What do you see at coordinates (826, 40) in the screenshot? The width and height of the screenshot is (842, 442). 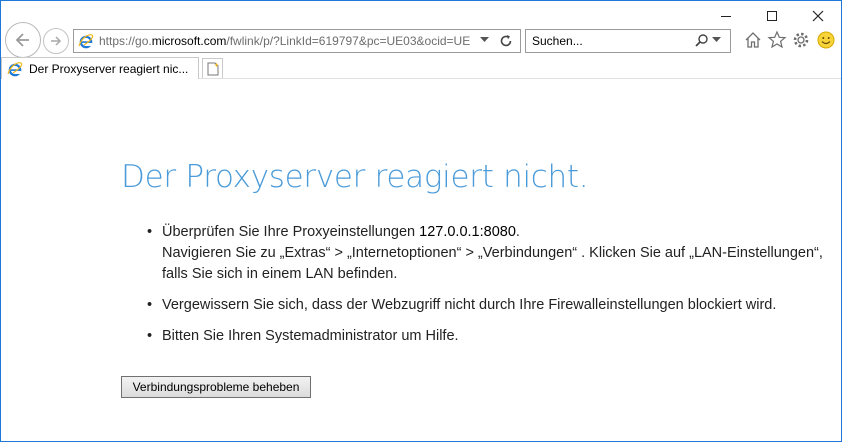 I see `feedback-smiley-icon` at bounding box center [826, 40].